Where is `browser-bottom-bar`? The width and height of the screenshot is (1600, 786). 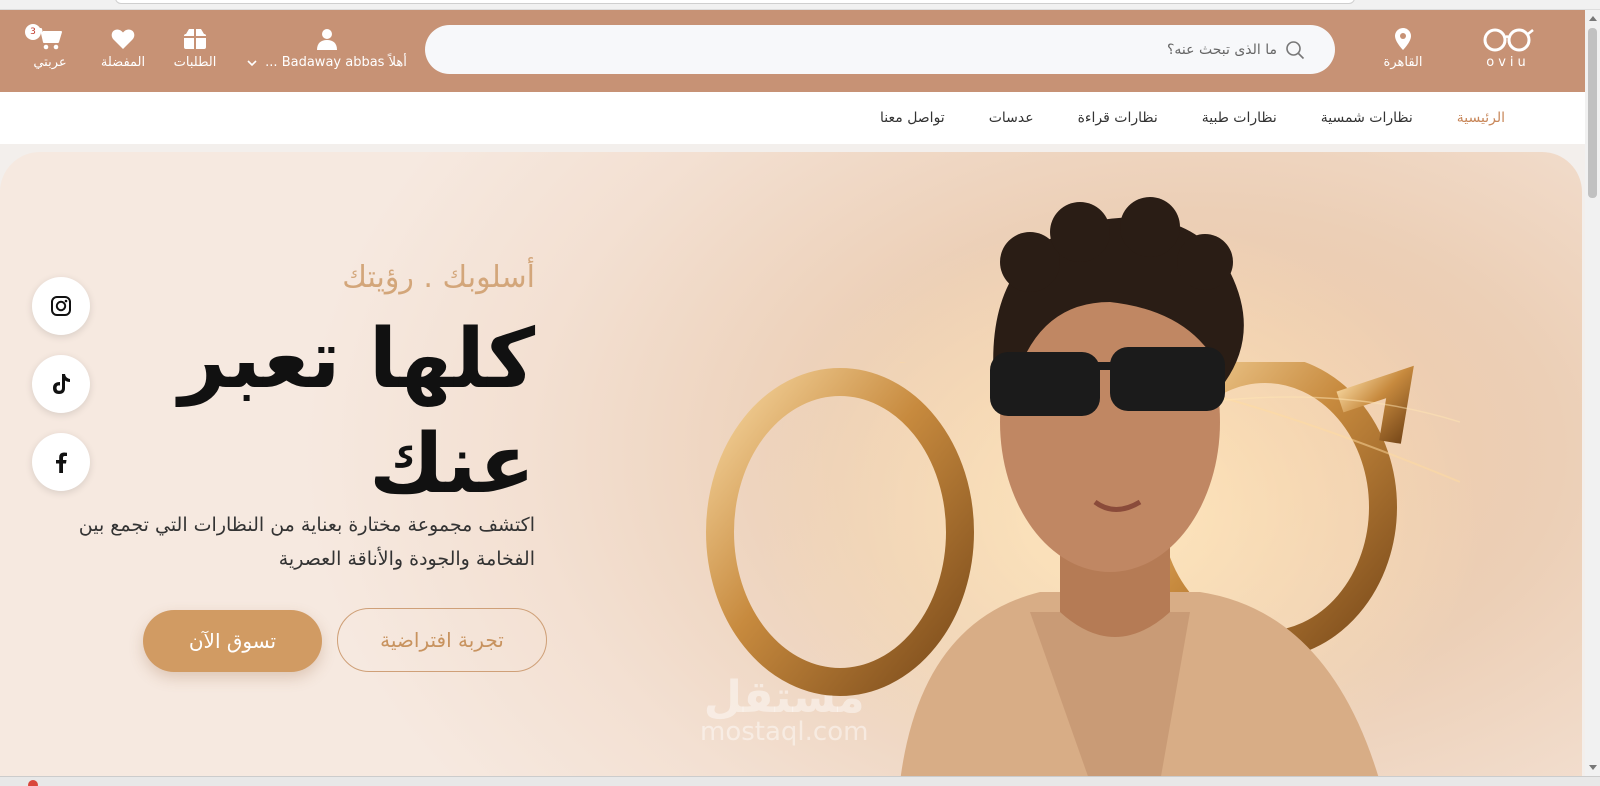
browser-bottom-bar is located at coordinates (800, 781).